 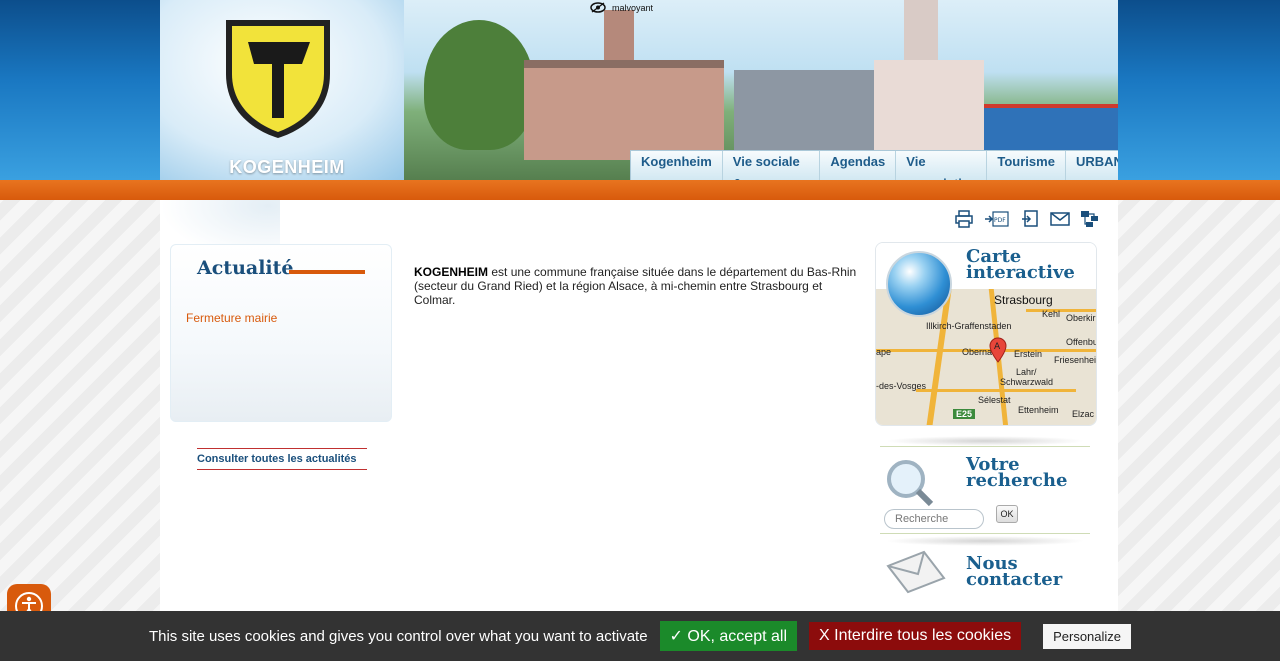 What do you see at coordinates (728, 636) in the screenshot?
I see `accept-cookies-button: ✓ OK, accept all` at bounding box center [728, 636].